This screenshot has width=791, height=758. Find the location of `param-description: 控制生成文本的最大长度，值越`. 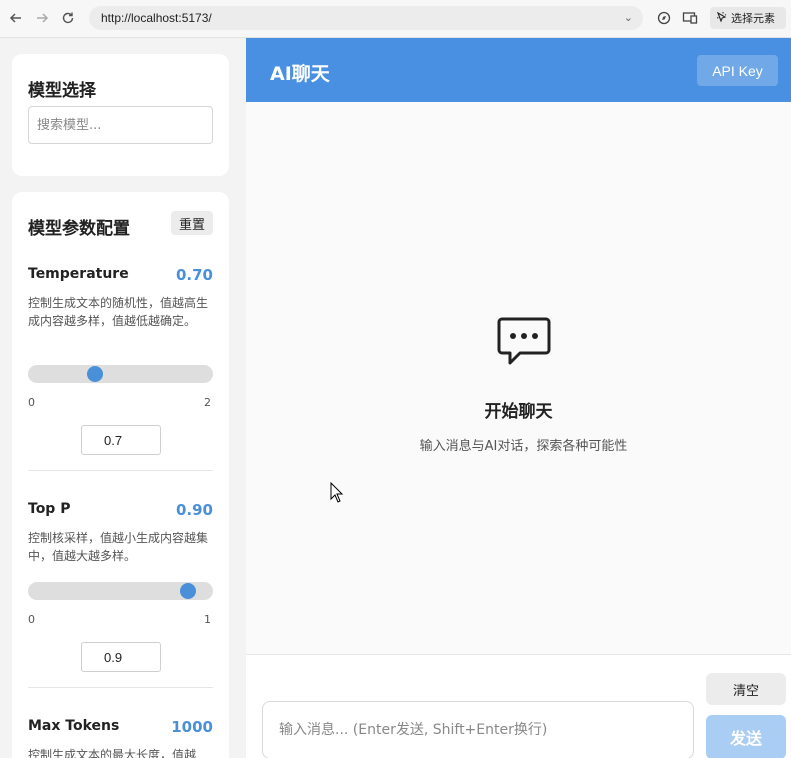

param-description: 控制生成文本的最大长度，值越 is located at coordinates (112, 753).